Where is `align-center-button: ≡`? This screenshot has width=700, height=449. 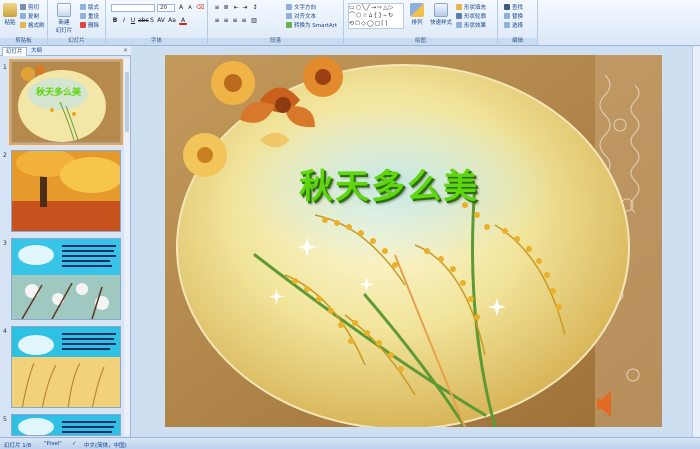 align-center-button: ≡ is located at coordinates (226, 21).